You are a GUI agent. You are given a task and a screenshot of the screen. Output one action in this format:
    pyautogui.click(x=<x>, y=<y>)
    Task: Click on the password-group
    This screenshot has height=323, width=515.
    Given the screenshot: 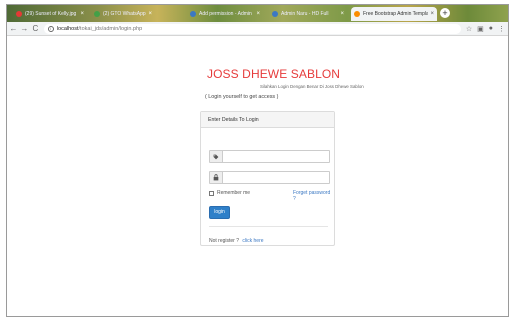 What is the action you would take?
    pyautogui.click(x=269, y=177)
    